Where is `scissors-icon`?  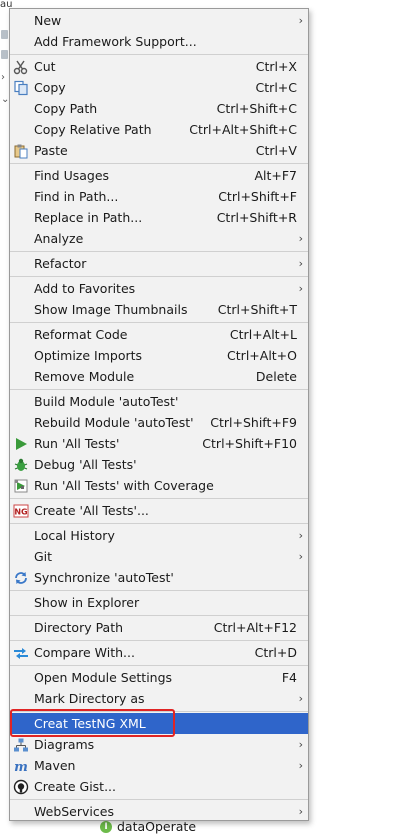
scissors-icon is located at coordinates (21, 67).